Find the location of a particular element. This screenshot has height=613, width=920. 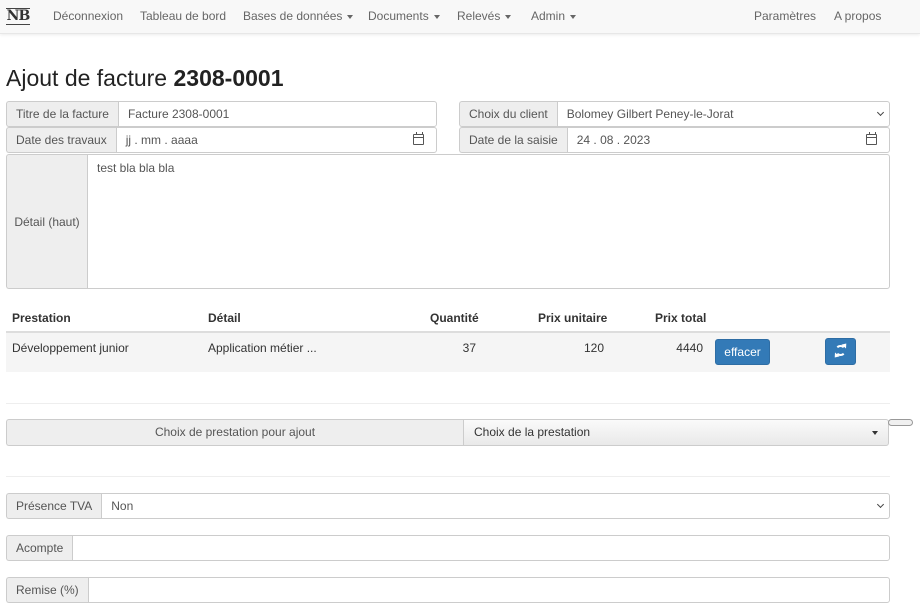

nav-admin-label: Admin is located at coordinates (548, 16).